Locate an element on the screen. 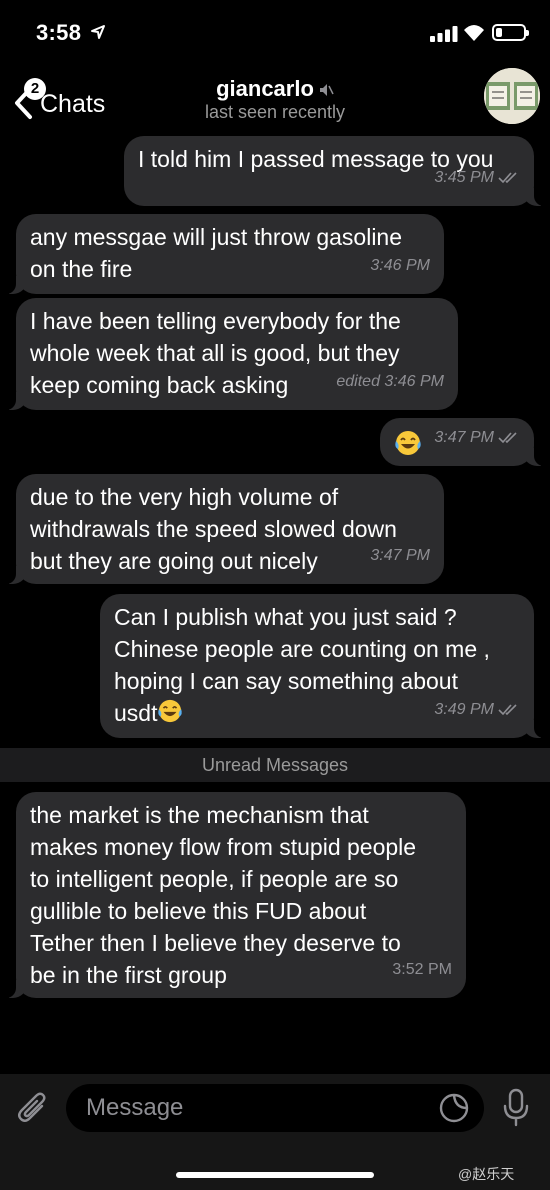 The image size is (550, 1190). message-time: 3:52 PM is located at coordinates (422, 969).